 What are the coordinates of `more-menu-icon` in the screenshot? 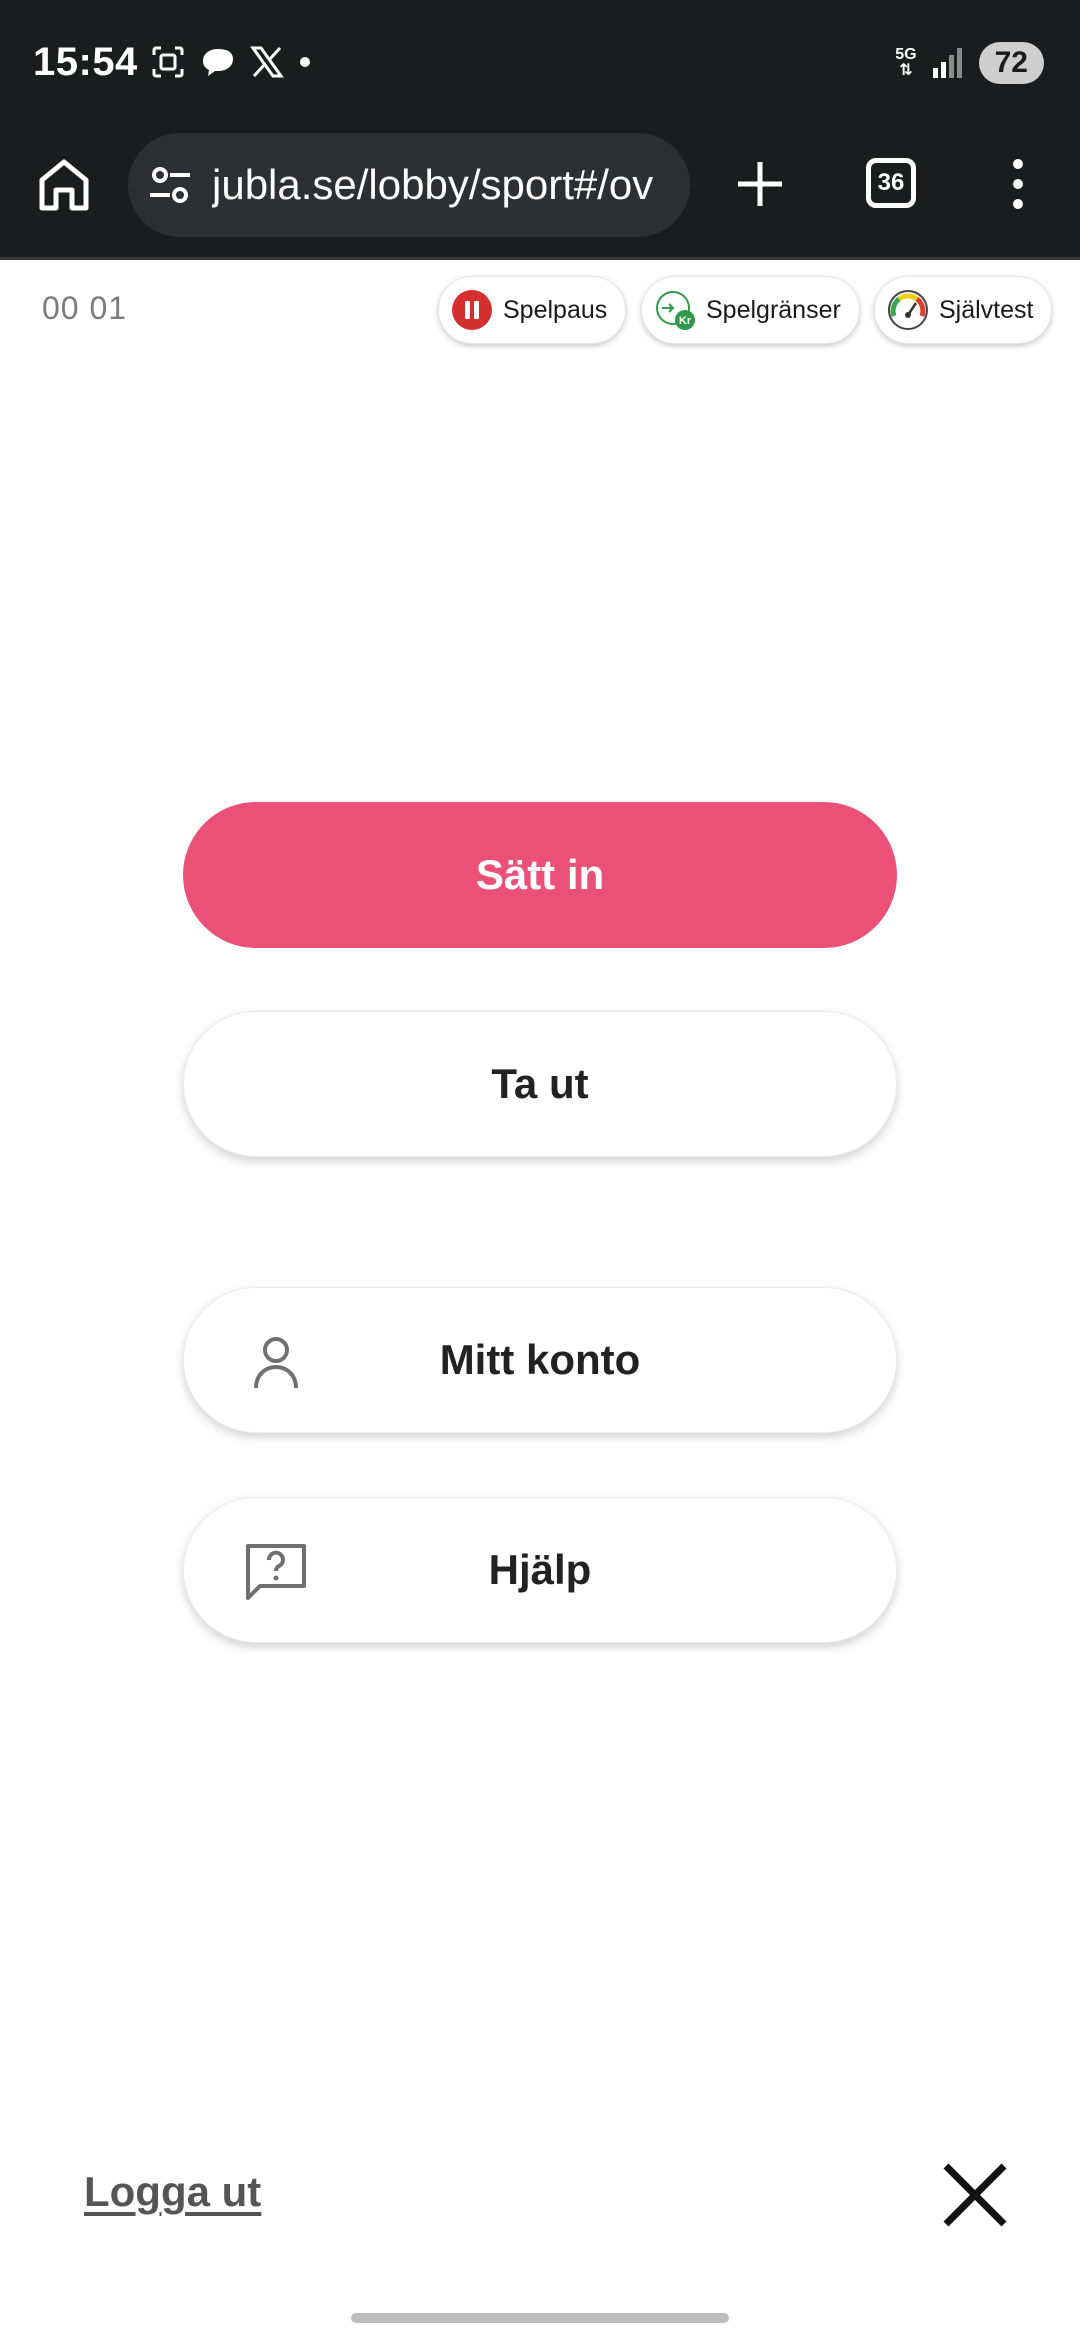 It's located at (1018, 184).